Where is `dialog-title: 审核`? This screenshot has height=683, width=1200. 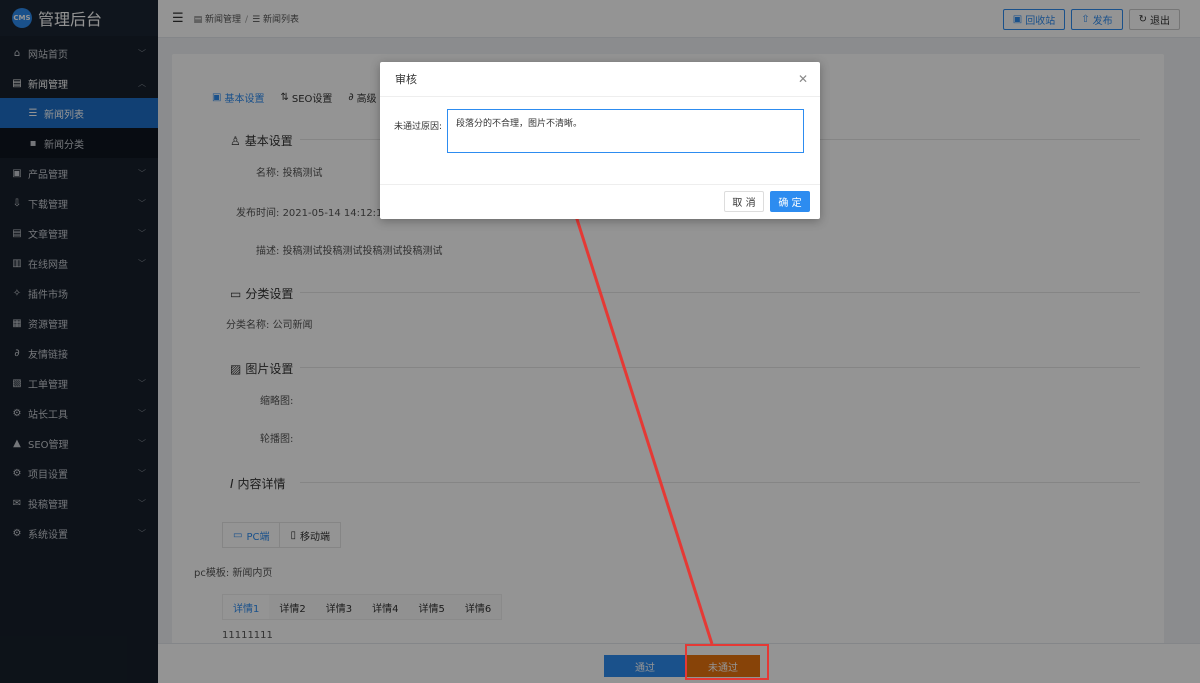
dialog-title: 审核 is located at coordinates (406, 79).